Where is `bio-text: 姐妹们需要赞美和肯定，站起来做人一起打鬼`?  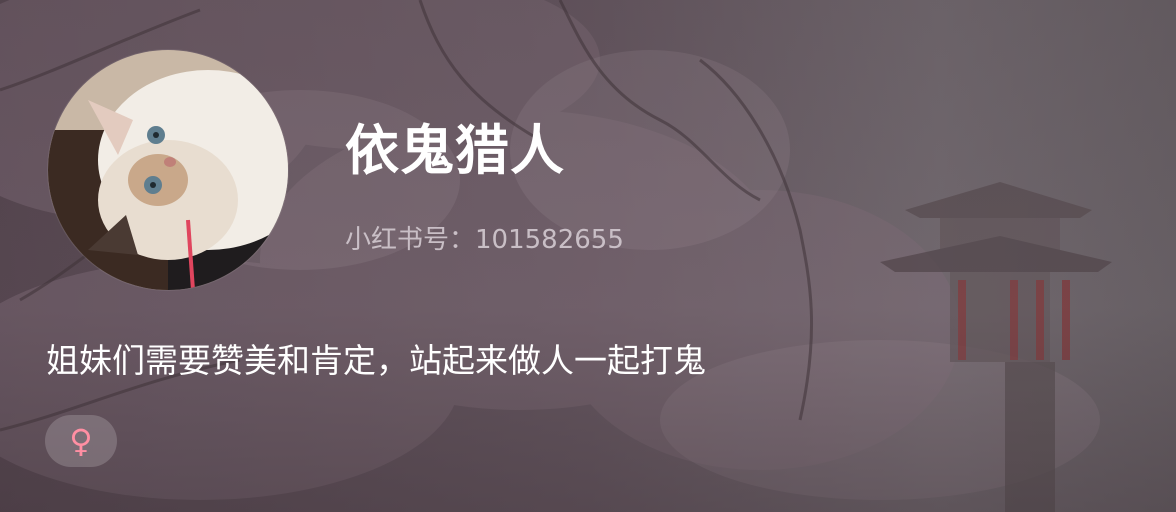 bio-text: 姐妹们需要赞美和肯定，站起来做人一起打鬼 is located at coordinates (376, 360).